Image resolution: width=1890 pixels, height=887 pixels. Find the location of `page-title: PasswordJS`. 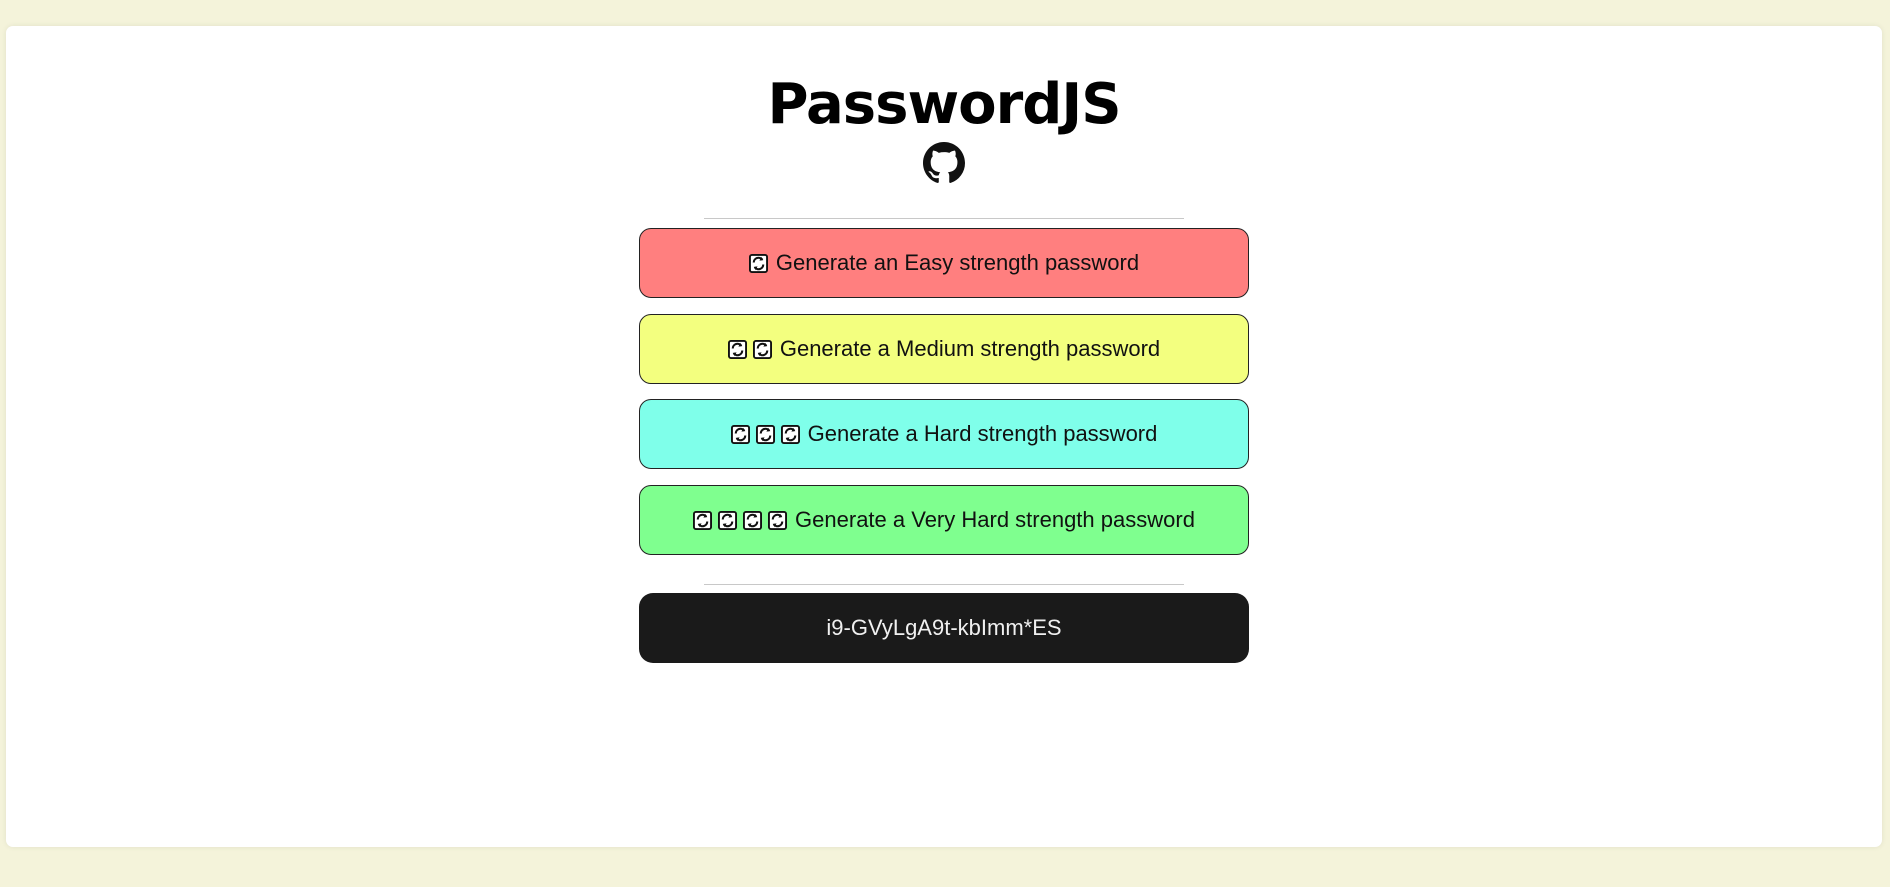

page-title: PasswordJS is located at coordinates (944, 104).